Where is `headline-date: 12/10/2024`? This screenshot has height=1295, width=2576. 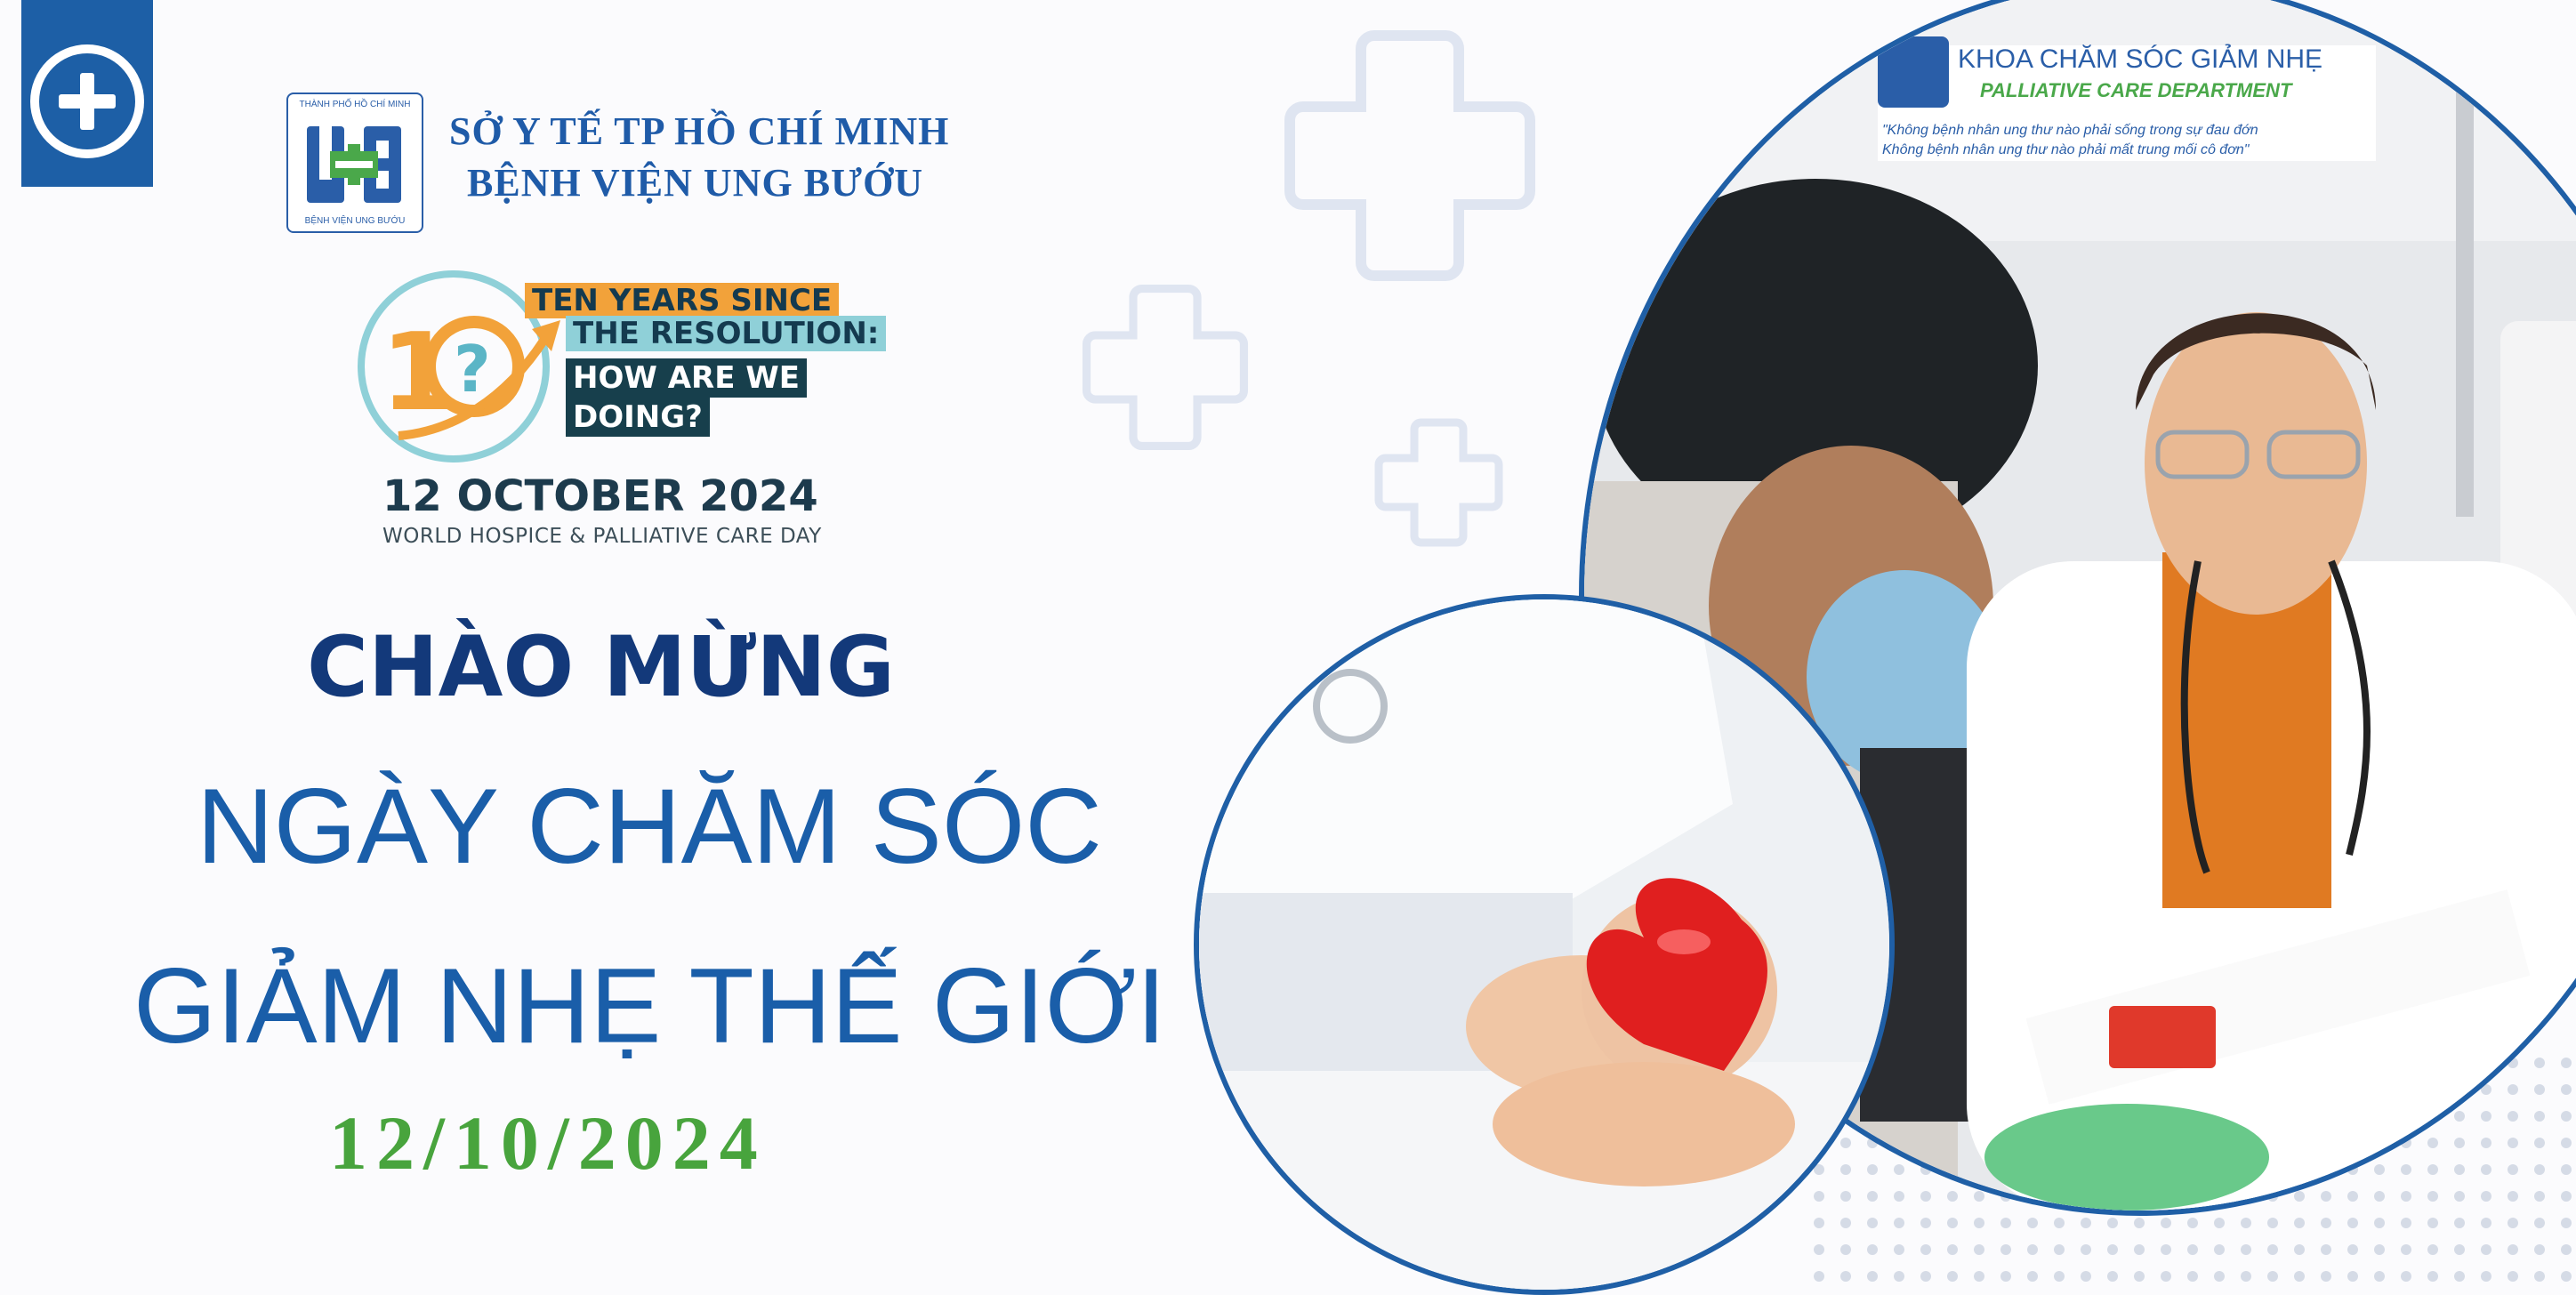 headline-date: 12/10/2024 is located at coordinates (548, 1143).